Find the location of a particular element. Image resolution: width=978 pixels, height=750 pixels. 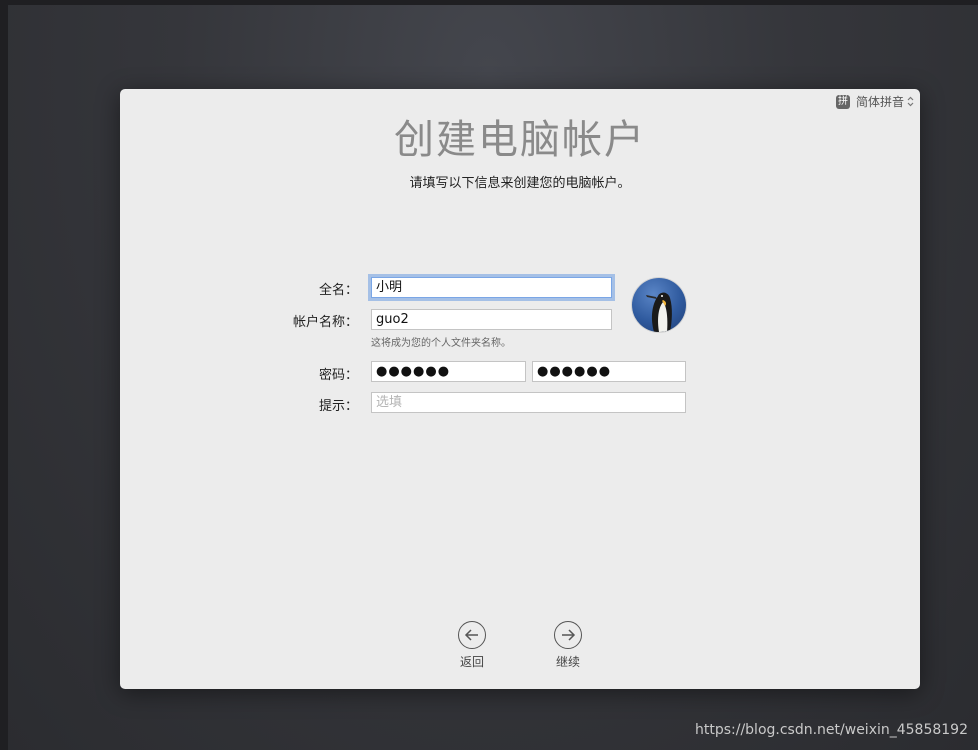

screen-left-edge is located at coordinates (4, 375).